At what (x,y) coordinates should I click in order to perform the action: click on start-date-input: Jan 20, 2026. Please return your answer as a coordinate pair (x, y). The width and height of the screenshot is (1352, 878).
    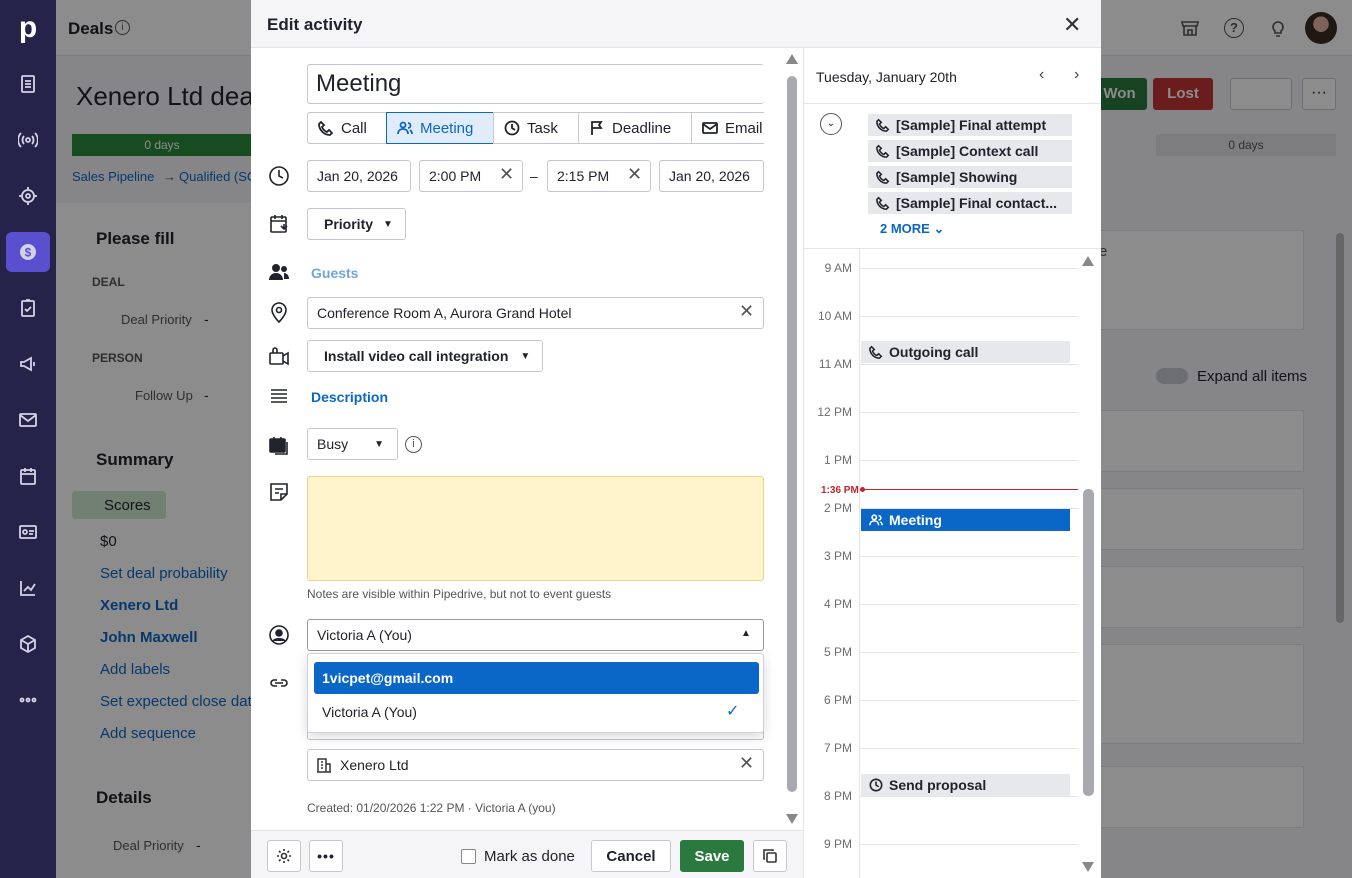
    Looking at the image, I should click on (359, 176).